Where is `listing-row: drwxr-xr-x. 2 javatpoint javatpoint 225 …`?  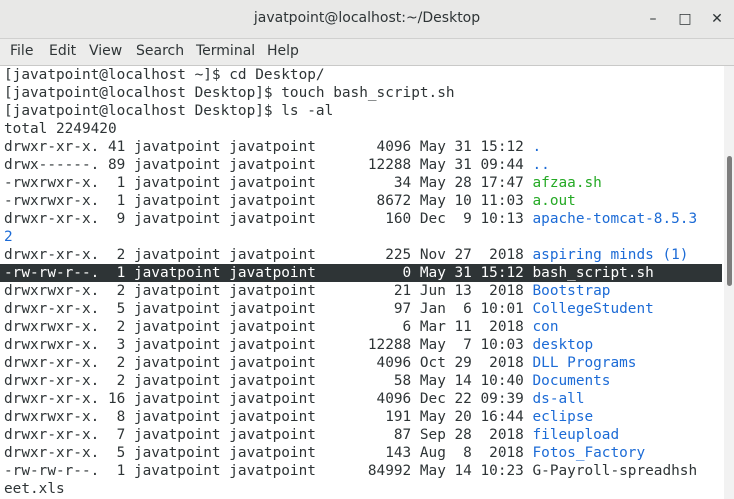
listing-row: drwxr-xr-x. 2 javatpoint javatpoint 225 … is located at coordinates (346, 255).